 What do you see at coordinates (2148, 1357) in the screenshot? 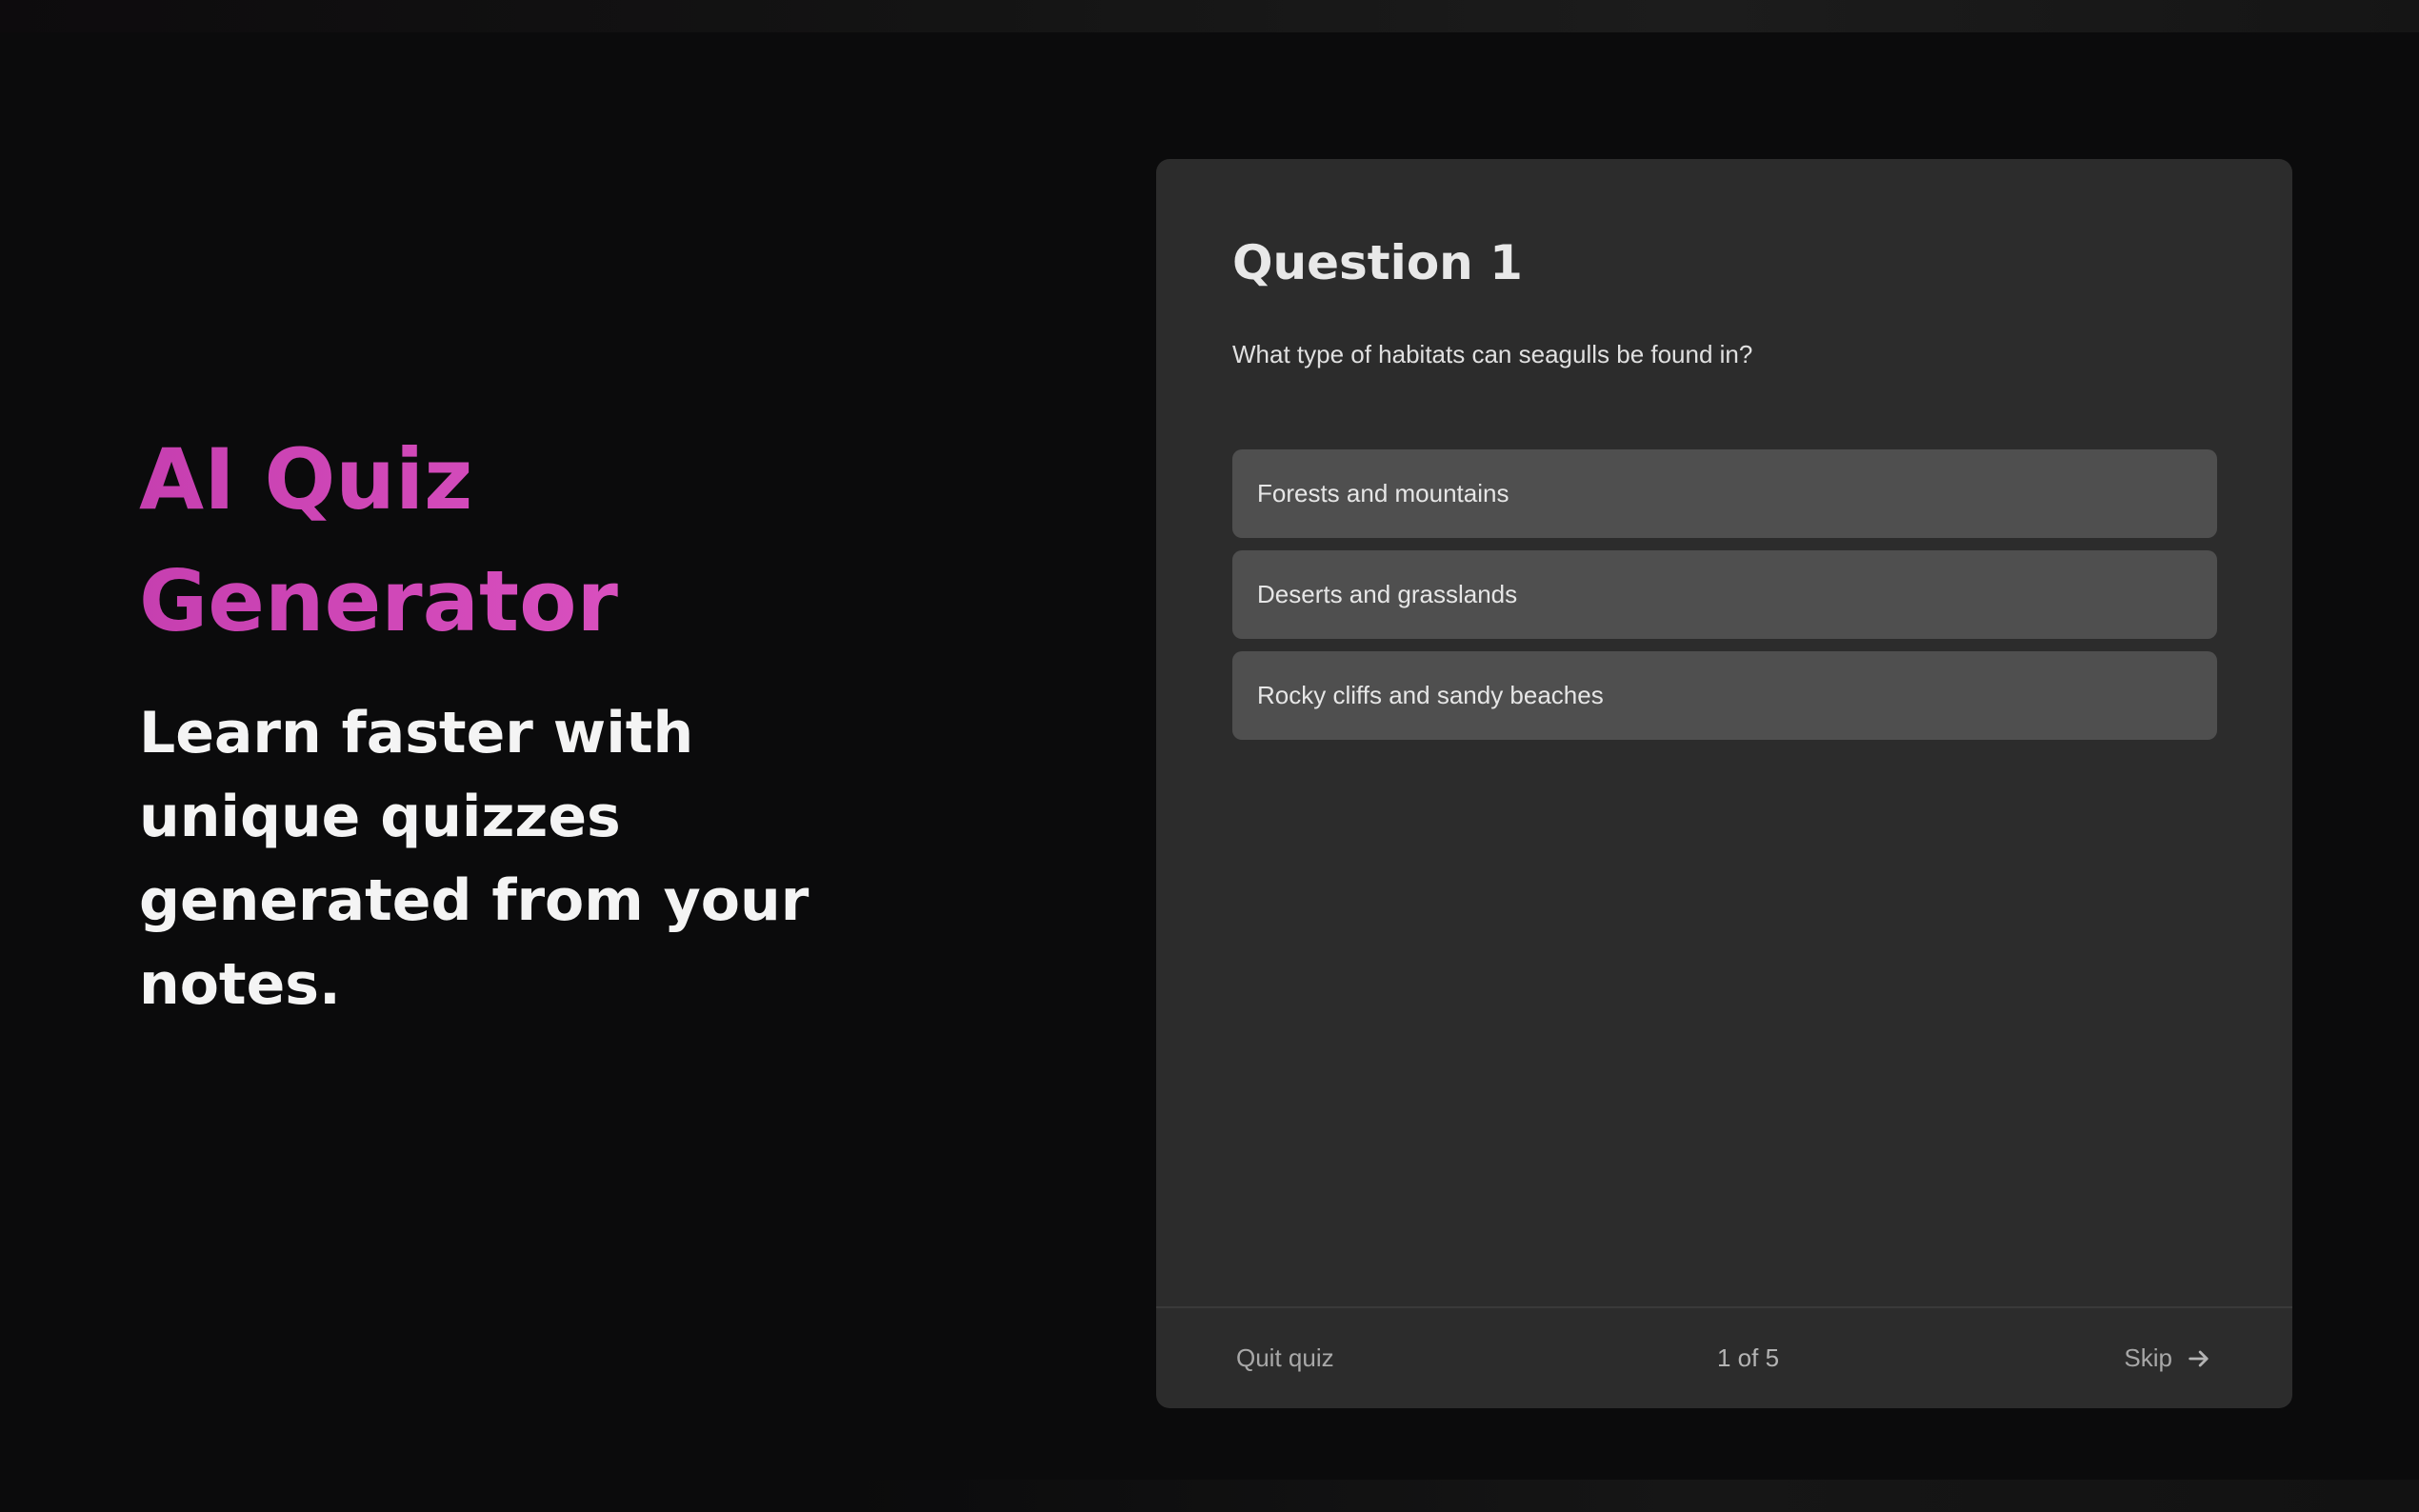
I see `skip-label: Skip` at bounding box center [2148, 1357].